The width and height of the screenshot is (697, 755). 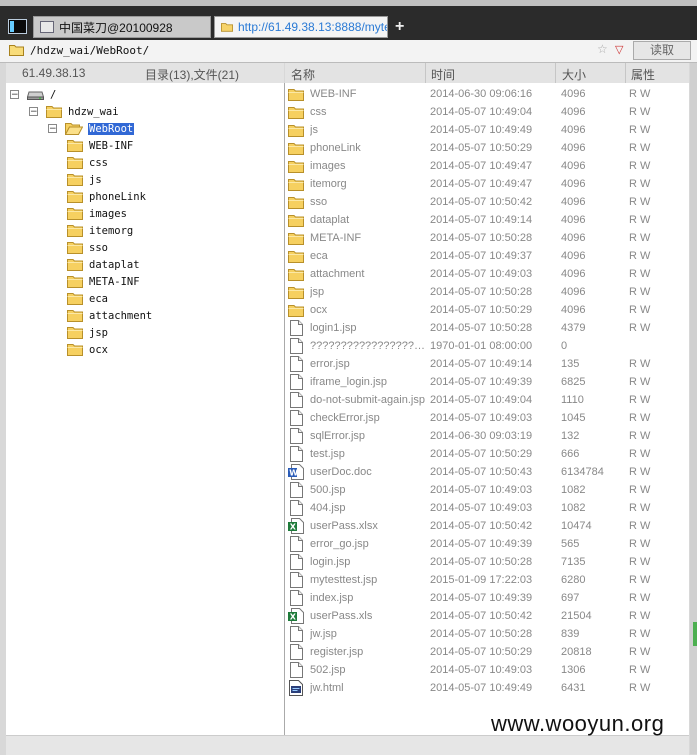 What do you see at coordinates (488, 418) in the screenshot?
I see `file-row: checkError.jsp 2014-05-07 10:49:03 1045 R W` at bounding box center [488, 418].